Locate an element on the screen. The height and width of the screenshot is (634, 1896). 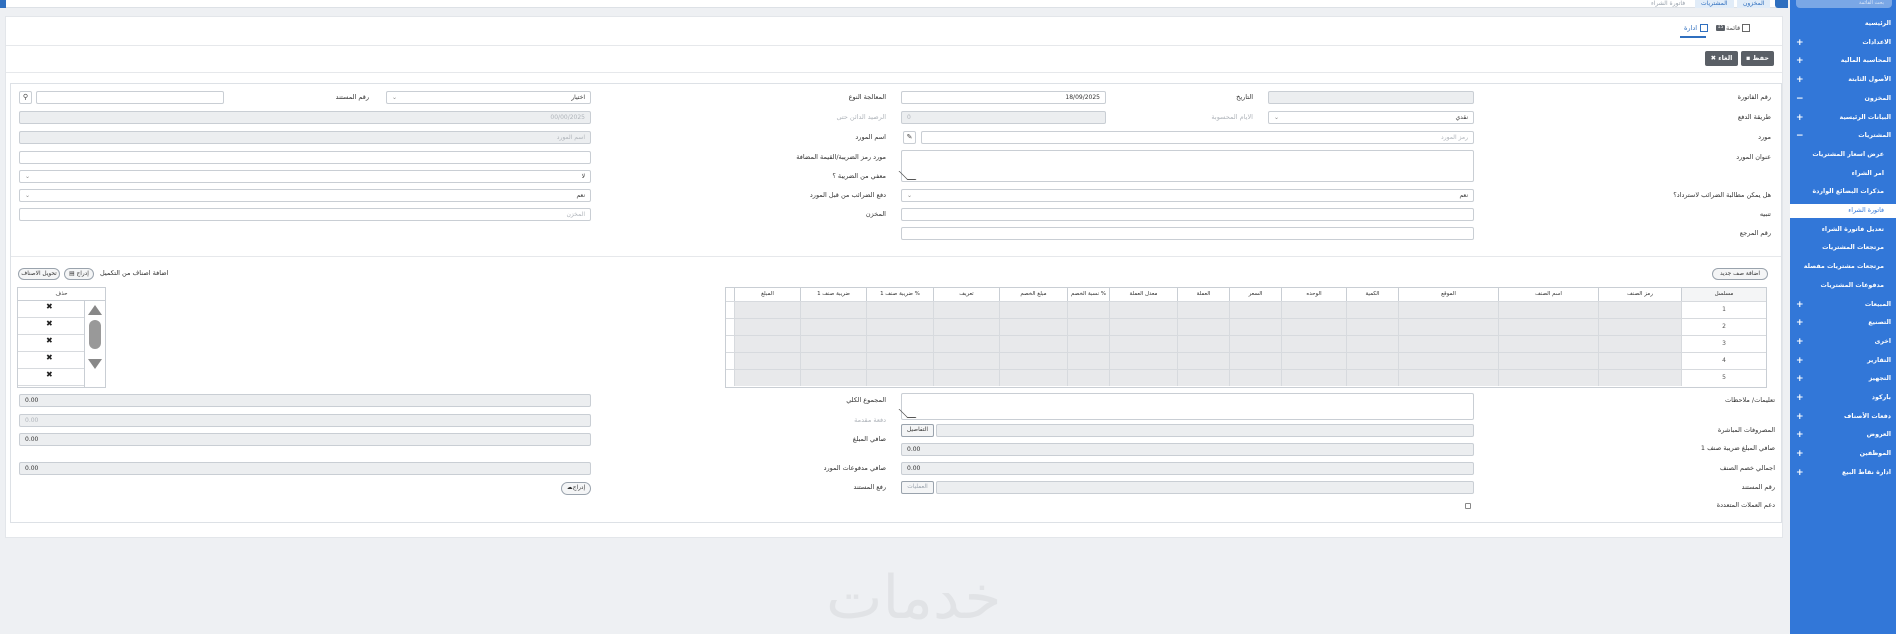
cancel-button: ✖ الغاء is located at coordinates (1721, 58).